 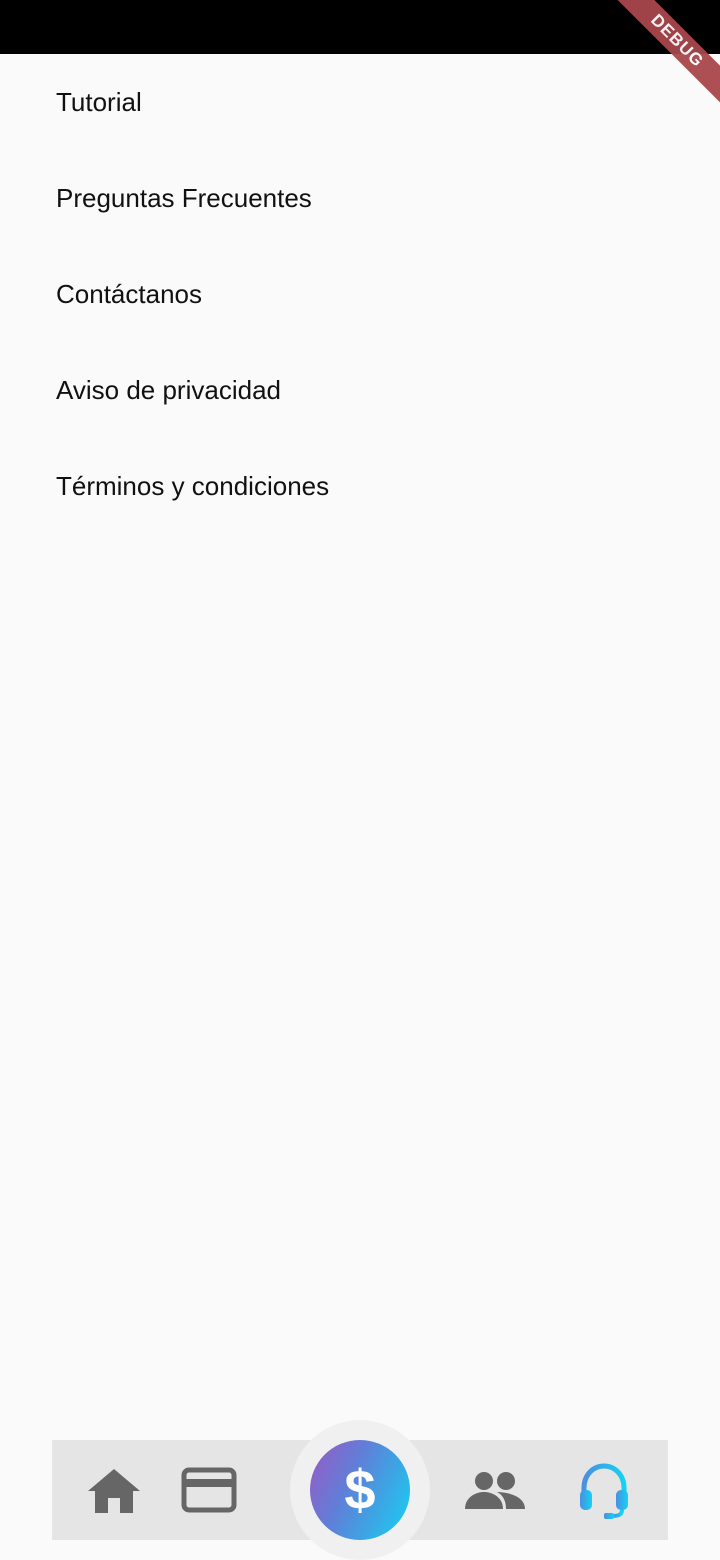 I want to click on nav-contacts-button, so click(x=495, y=1490).